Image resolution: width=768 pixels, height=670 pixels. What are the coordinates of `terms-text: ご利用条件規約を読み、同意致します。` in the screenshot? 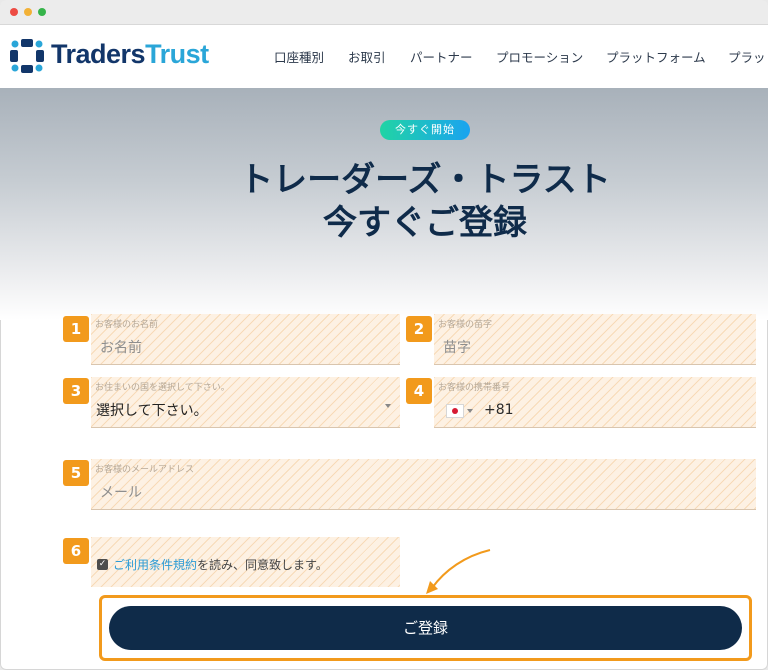 It's located at (220, 564).